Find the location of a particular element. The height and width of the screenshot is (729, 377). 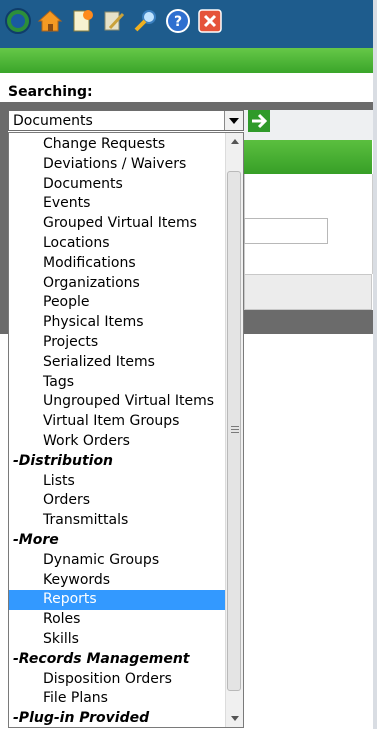

dropdown-option: Roles is located at coordinates (118, 620).